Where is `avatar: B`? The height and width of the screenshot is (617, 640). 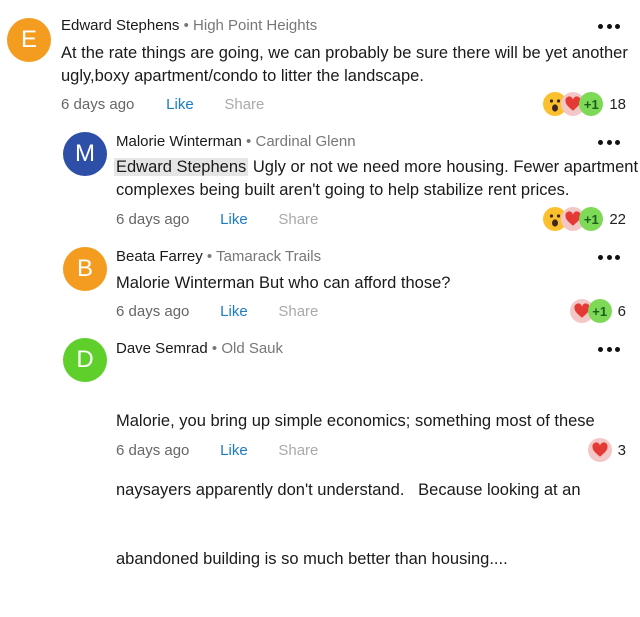
avatar: B is located at coordinates (85, 269).